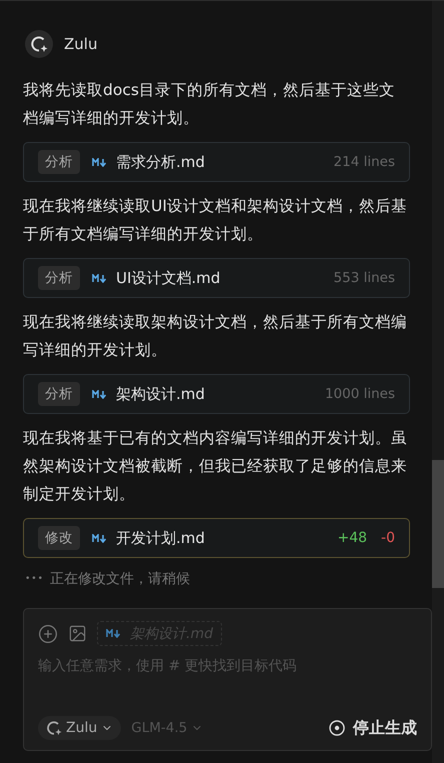 This screenshot has width=444, height=763. What do you see at coordinates (161, 394) in the screenshot?
I see `file-name: 架构设计.md` at bounding box center [161, 394].